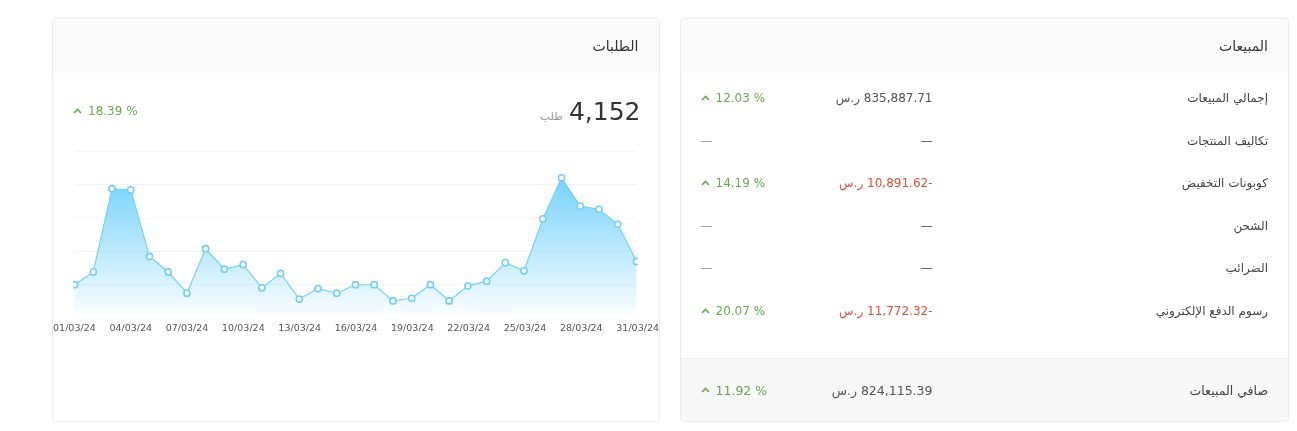  I want to click on change-percent: 14.19 %, so click(740, 183).